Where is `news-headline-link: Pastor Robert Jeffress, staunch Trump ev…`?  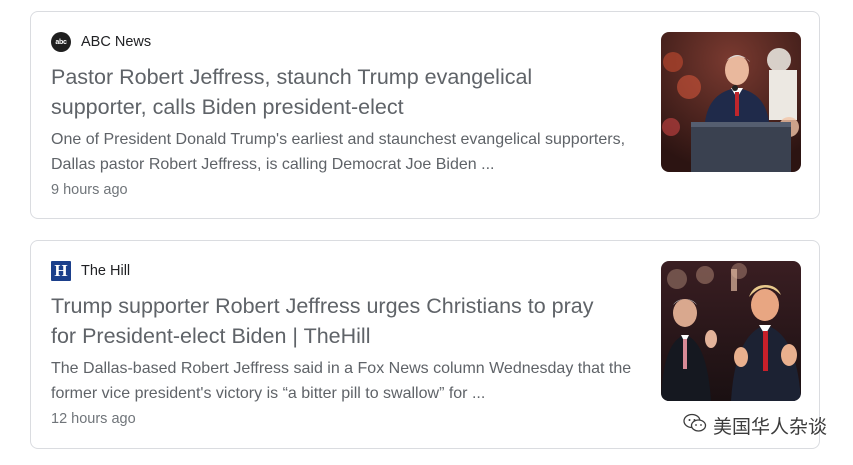 news-headline-link: Pastor Robert Jeffress, staunch Trump ev… is located at coordinates (331, 92).